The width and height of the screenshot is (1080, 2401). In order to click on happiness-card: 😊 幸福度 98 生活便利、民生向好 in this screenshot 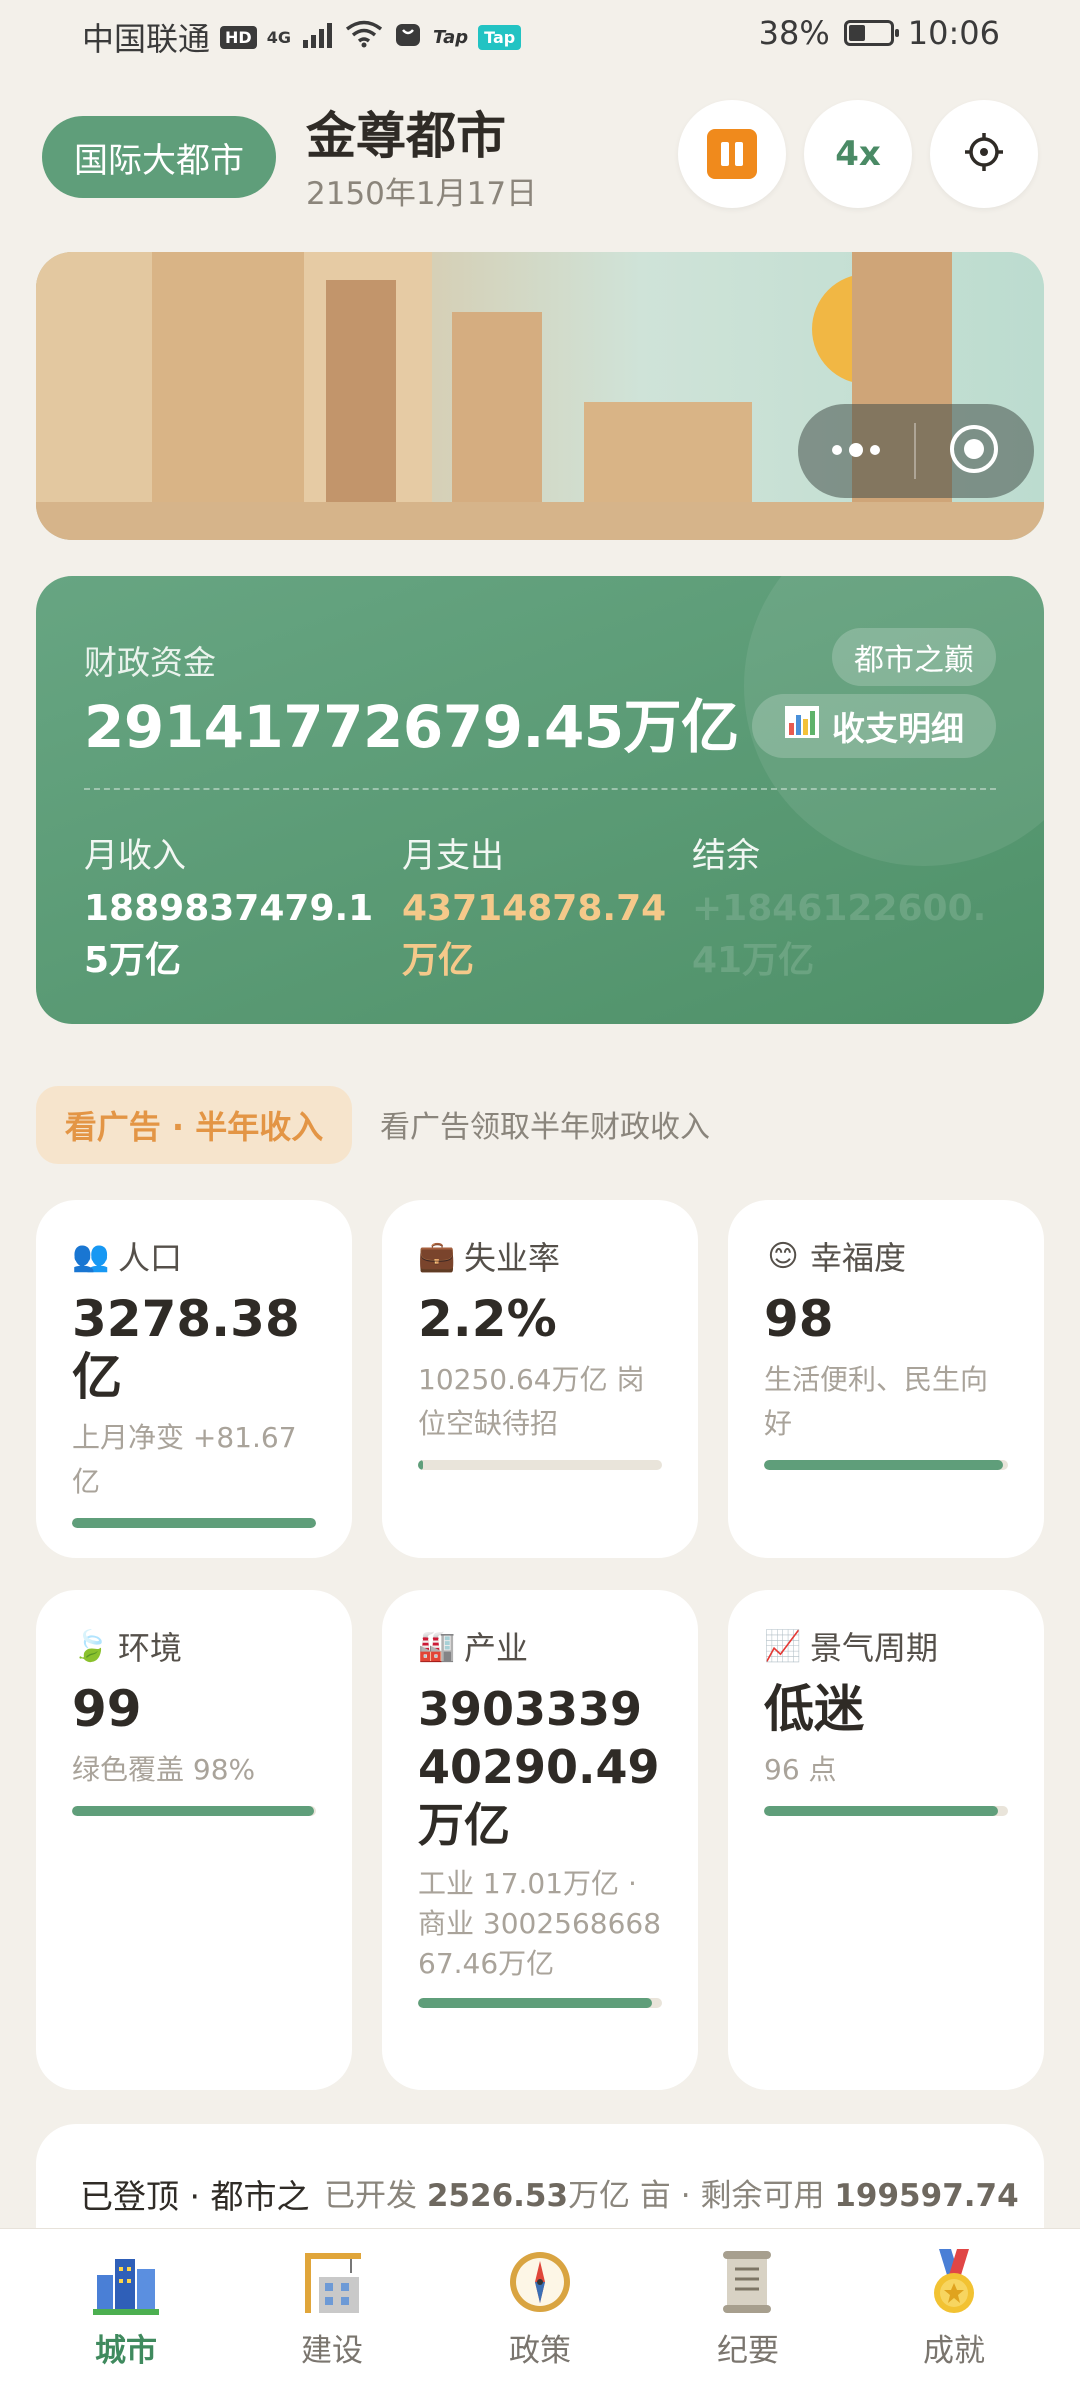, I will do `click(886, 1379)`.